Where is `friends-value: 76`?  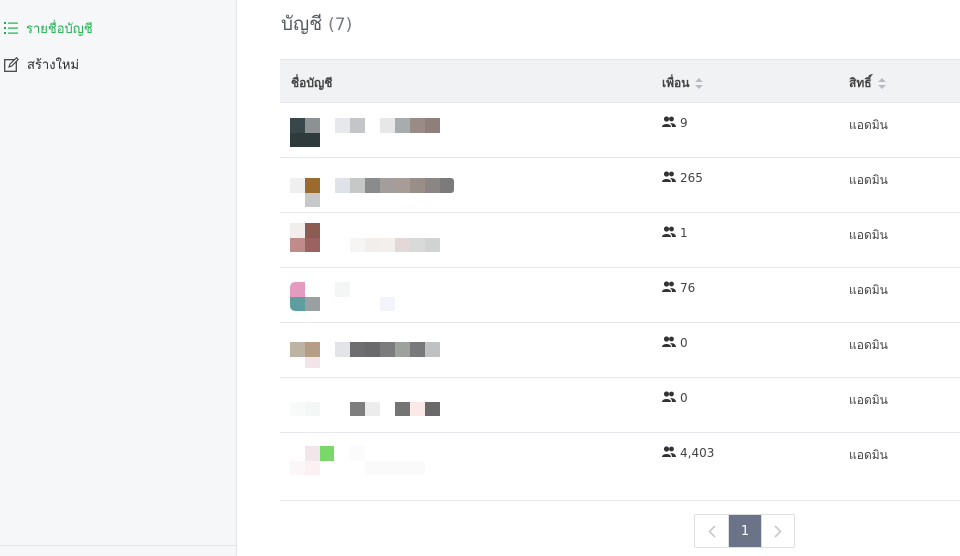 friends-value: 76 is located at coordinates (688, 288).